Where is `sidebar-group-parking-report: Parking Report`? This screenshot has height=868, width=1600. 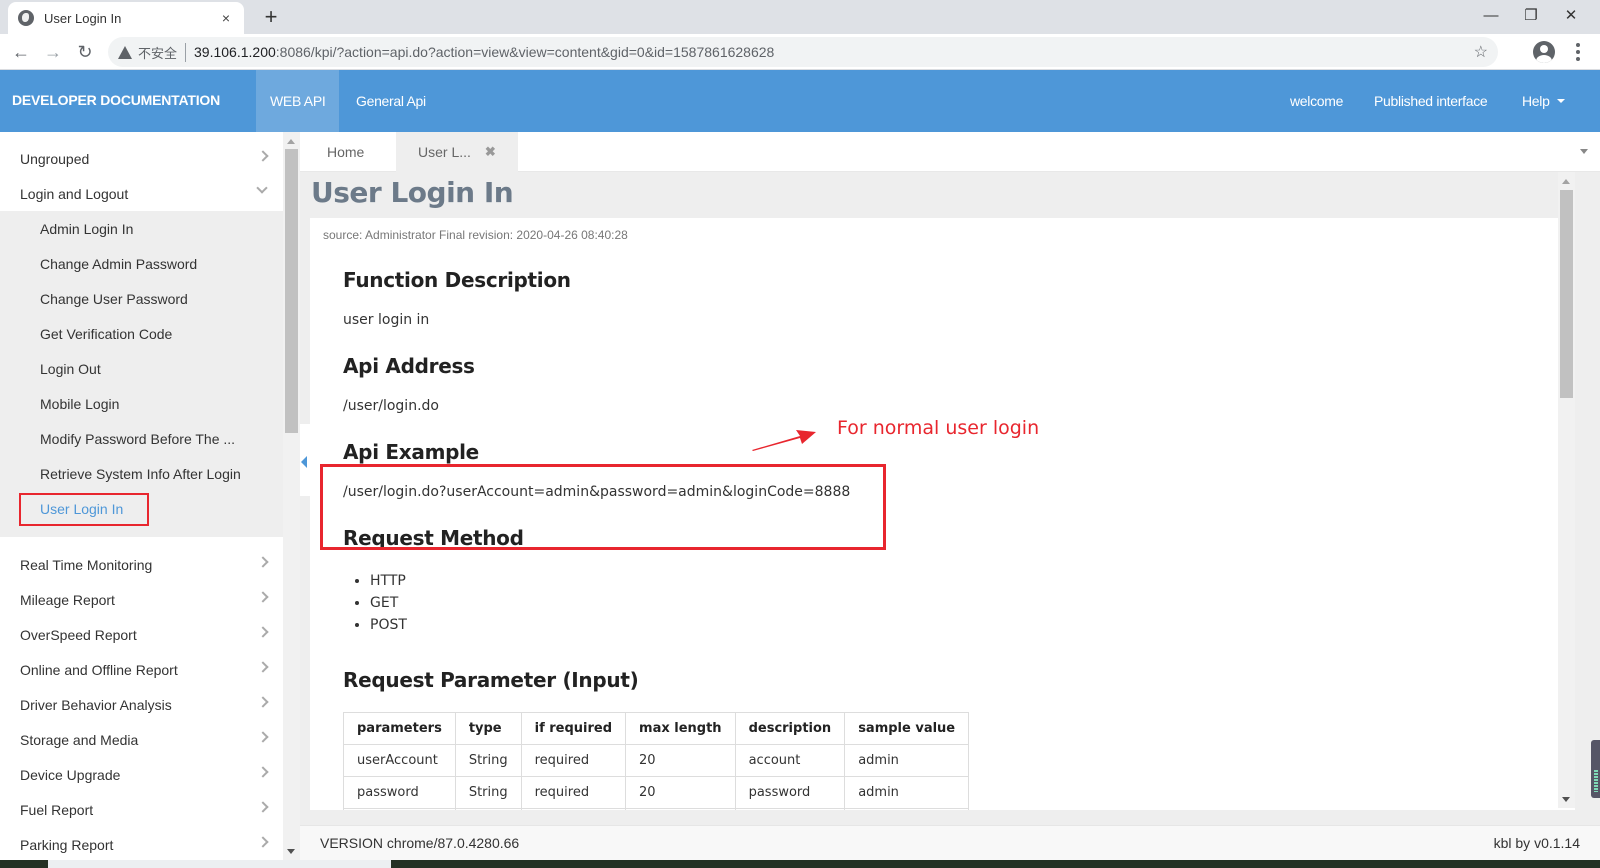 sidebar-group-parking-report: Parking Report is located at coordinates (141, 843).